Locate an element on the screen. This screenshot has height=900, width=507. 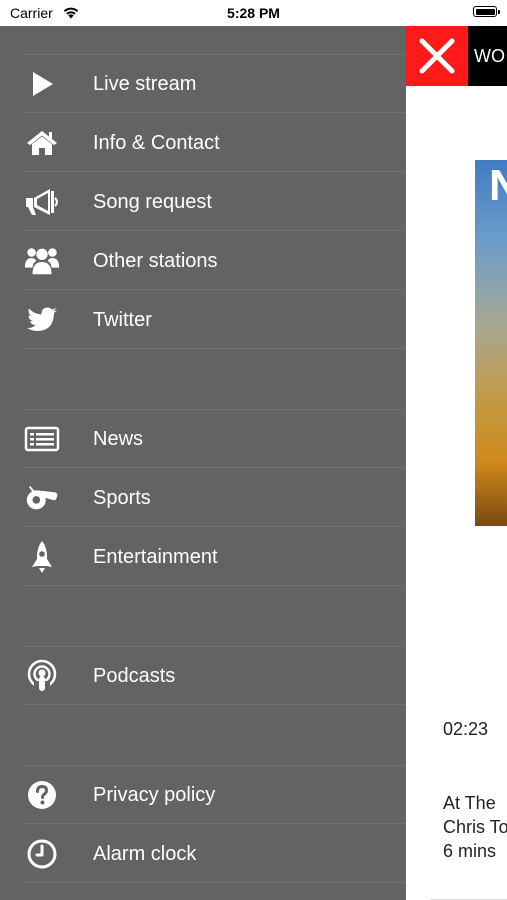
menu-item-podcasts: Podcasts is located at coordinates (215, 676).